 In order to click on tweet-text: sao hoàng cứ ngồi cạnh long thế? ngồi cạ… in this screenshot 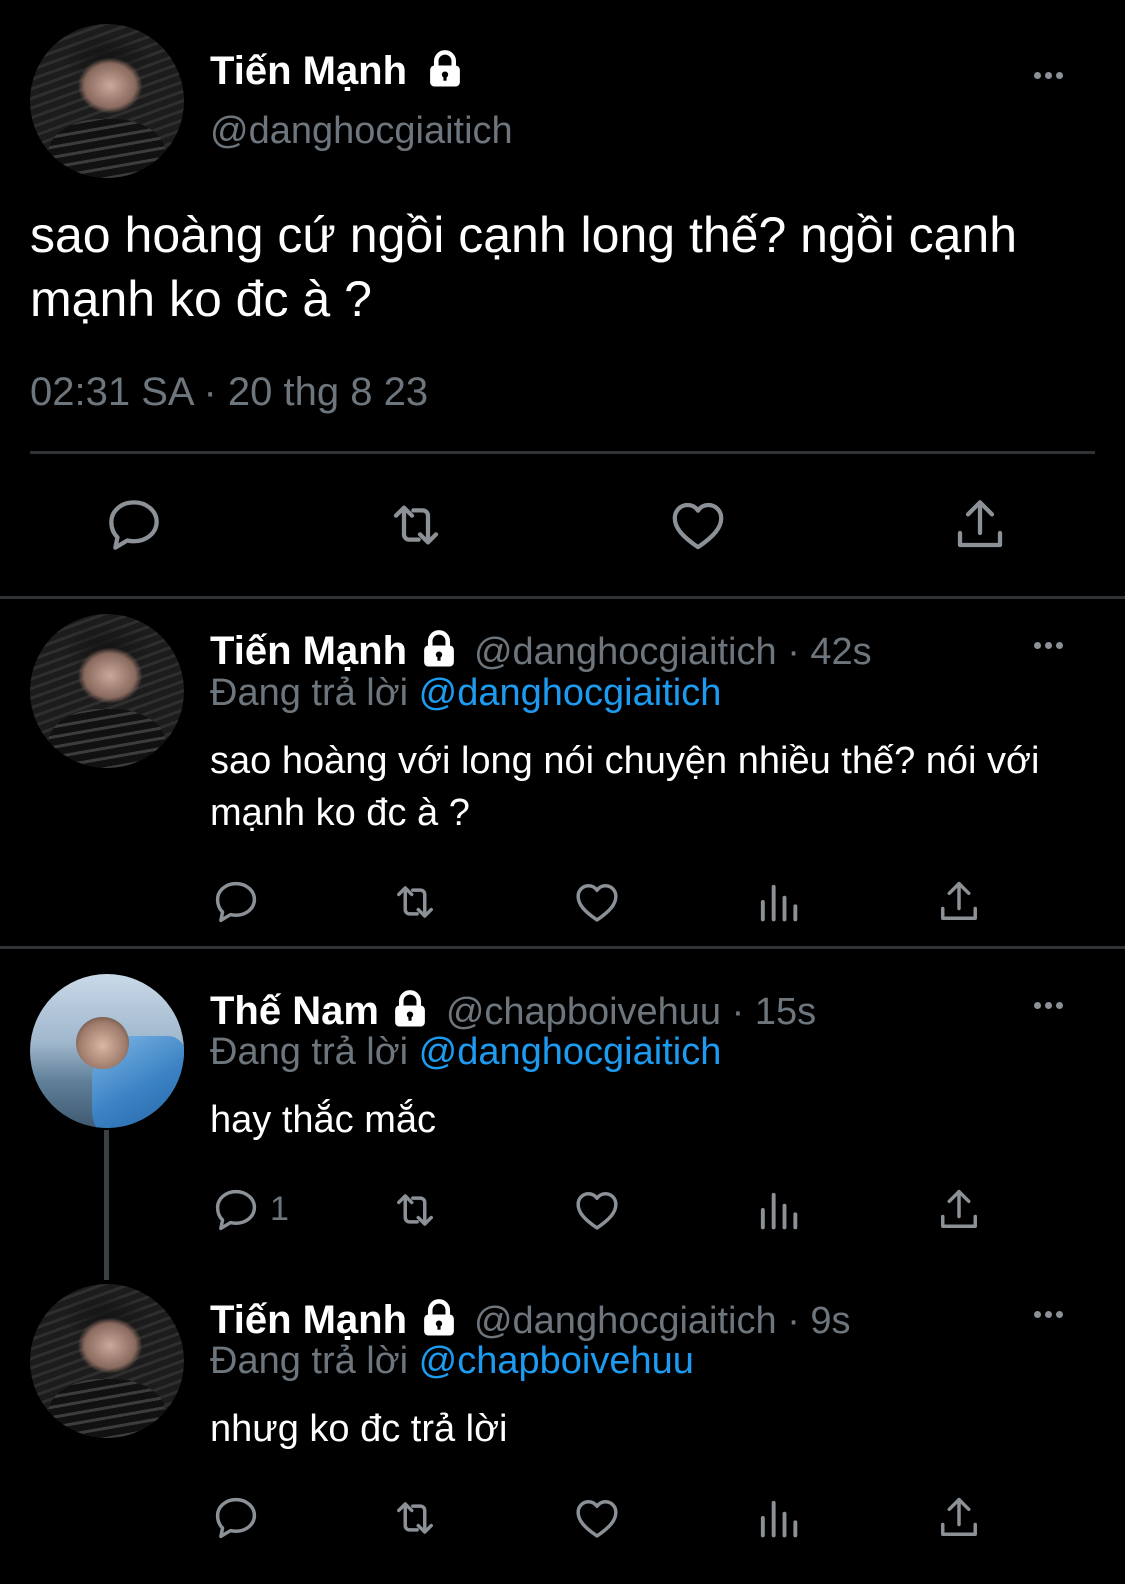, I will do `click(524, 267)`.